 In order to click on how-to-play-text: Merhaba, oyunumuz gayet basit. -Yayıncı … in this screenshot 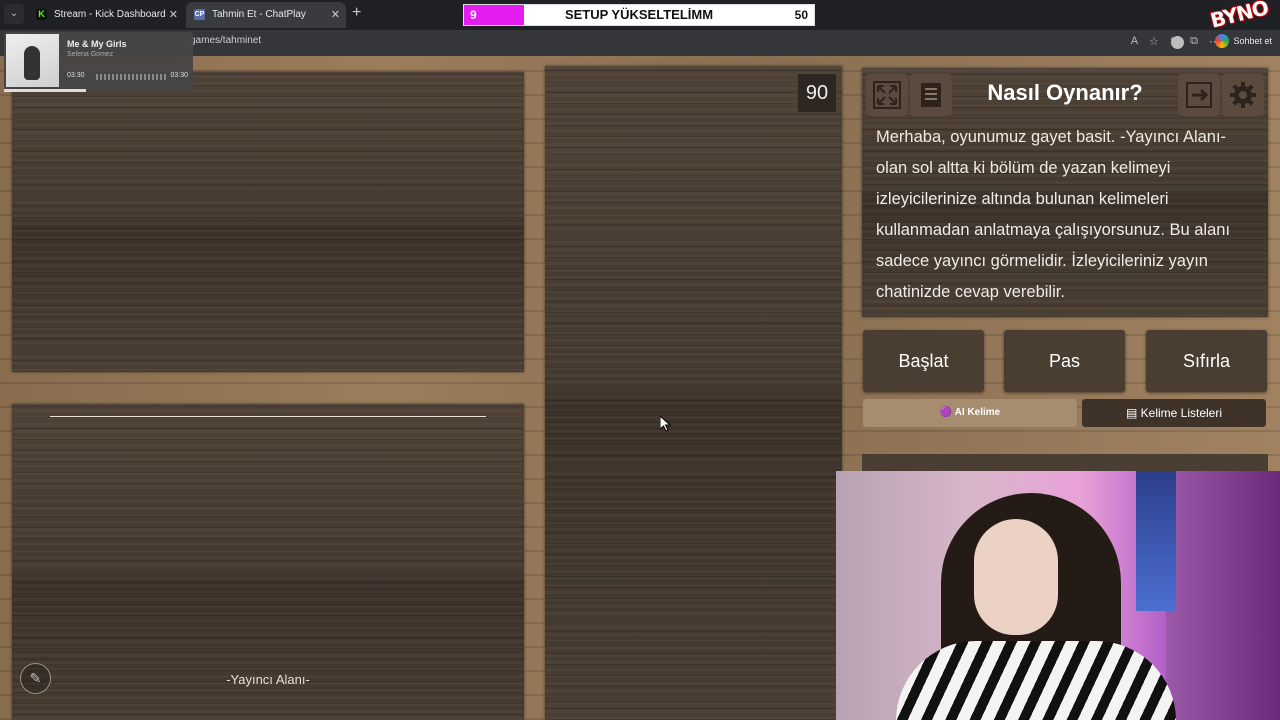, I will do `click(1053, 214)`.